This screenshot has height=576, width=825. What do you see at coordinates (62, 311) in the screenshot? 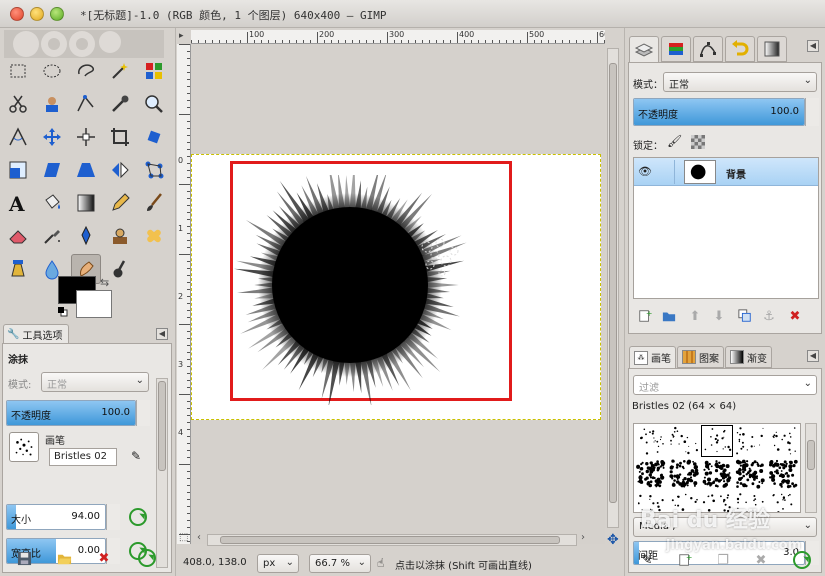
I see `default-colors-icon` at bounding box center [62, 311].